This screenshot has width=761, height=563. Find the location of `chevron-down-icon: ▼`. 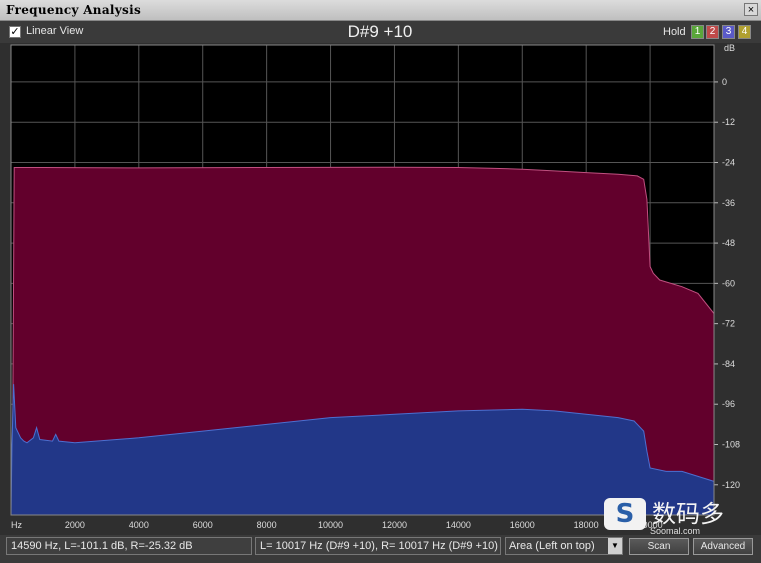

chevron-down-icon: ▼ is located at coordinates (615, 546).